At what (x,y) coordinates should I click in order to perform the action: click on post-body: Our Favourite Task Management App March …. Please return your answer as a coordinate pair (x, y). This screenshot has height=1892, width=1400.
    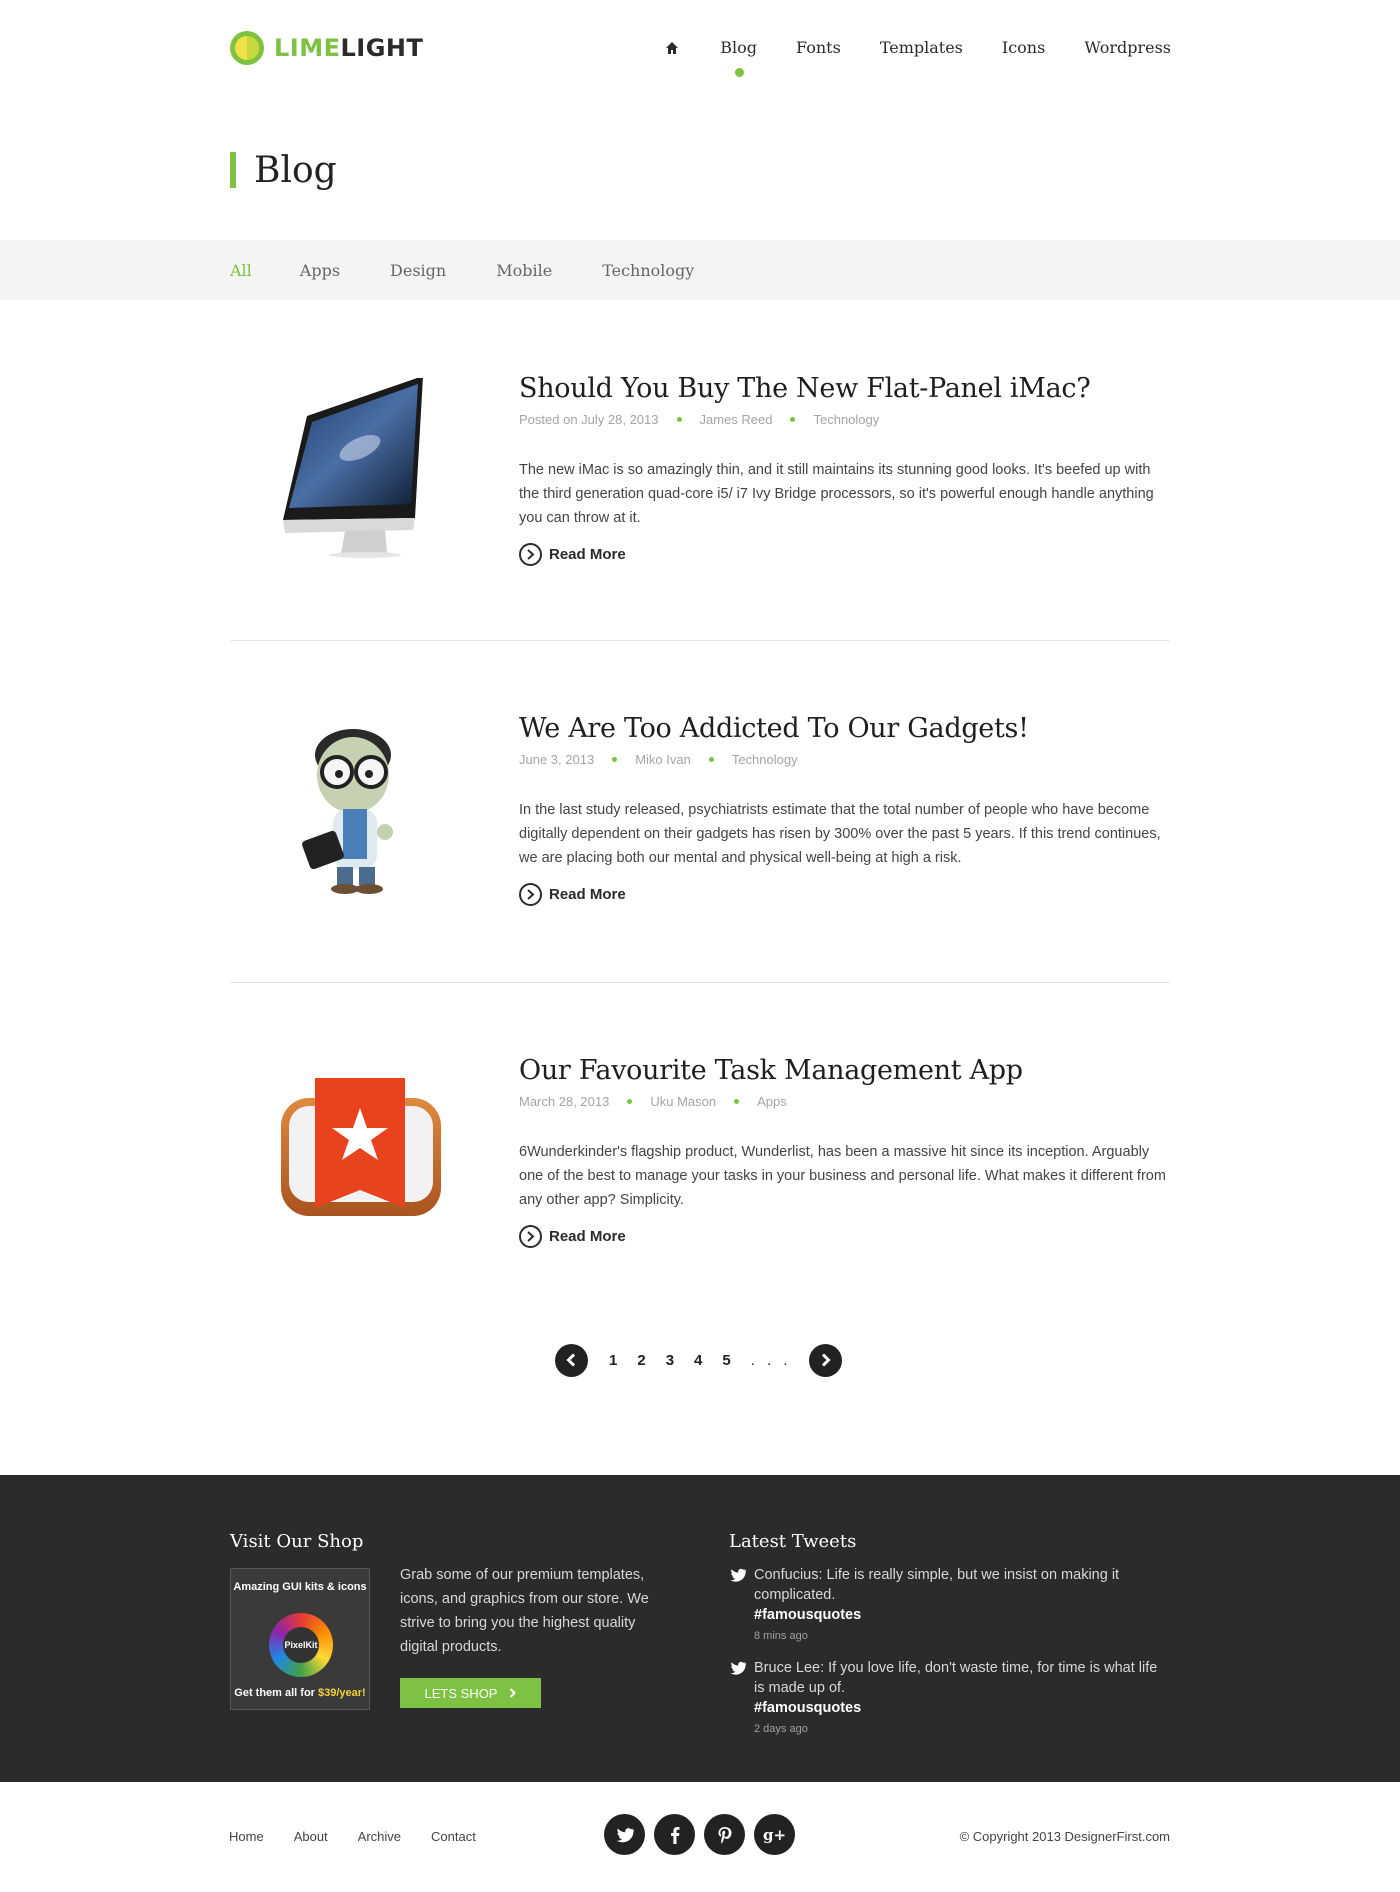
    Looking at the image, I should click on (844, 1151).